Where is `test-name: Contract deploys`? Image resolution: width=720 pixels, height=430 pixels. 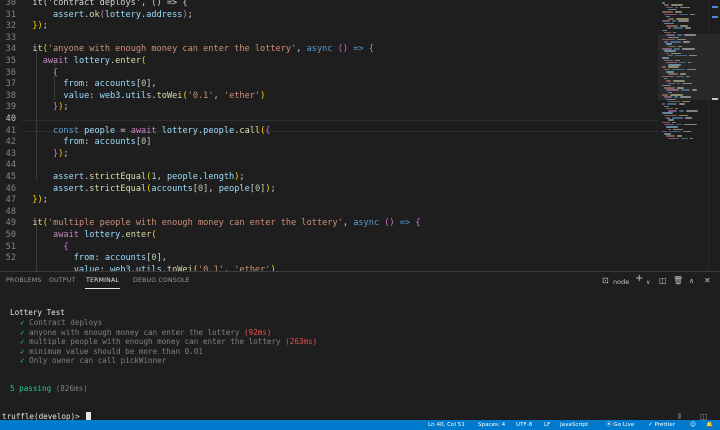 test-name: Contract deploys is located at coordinates (66, 322).